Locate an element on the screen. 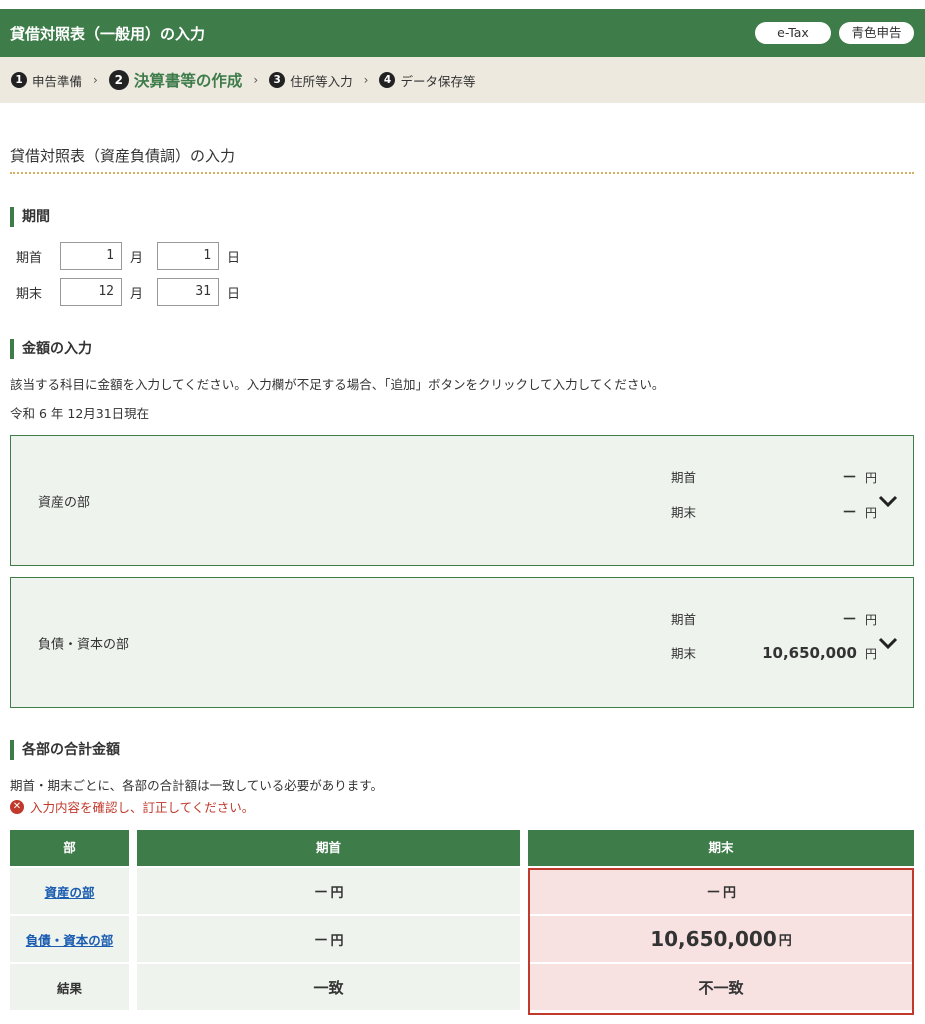 The width and height of the screenshot is (925, 1024). column-header-section: 部 is located at coordinates (69, 848).